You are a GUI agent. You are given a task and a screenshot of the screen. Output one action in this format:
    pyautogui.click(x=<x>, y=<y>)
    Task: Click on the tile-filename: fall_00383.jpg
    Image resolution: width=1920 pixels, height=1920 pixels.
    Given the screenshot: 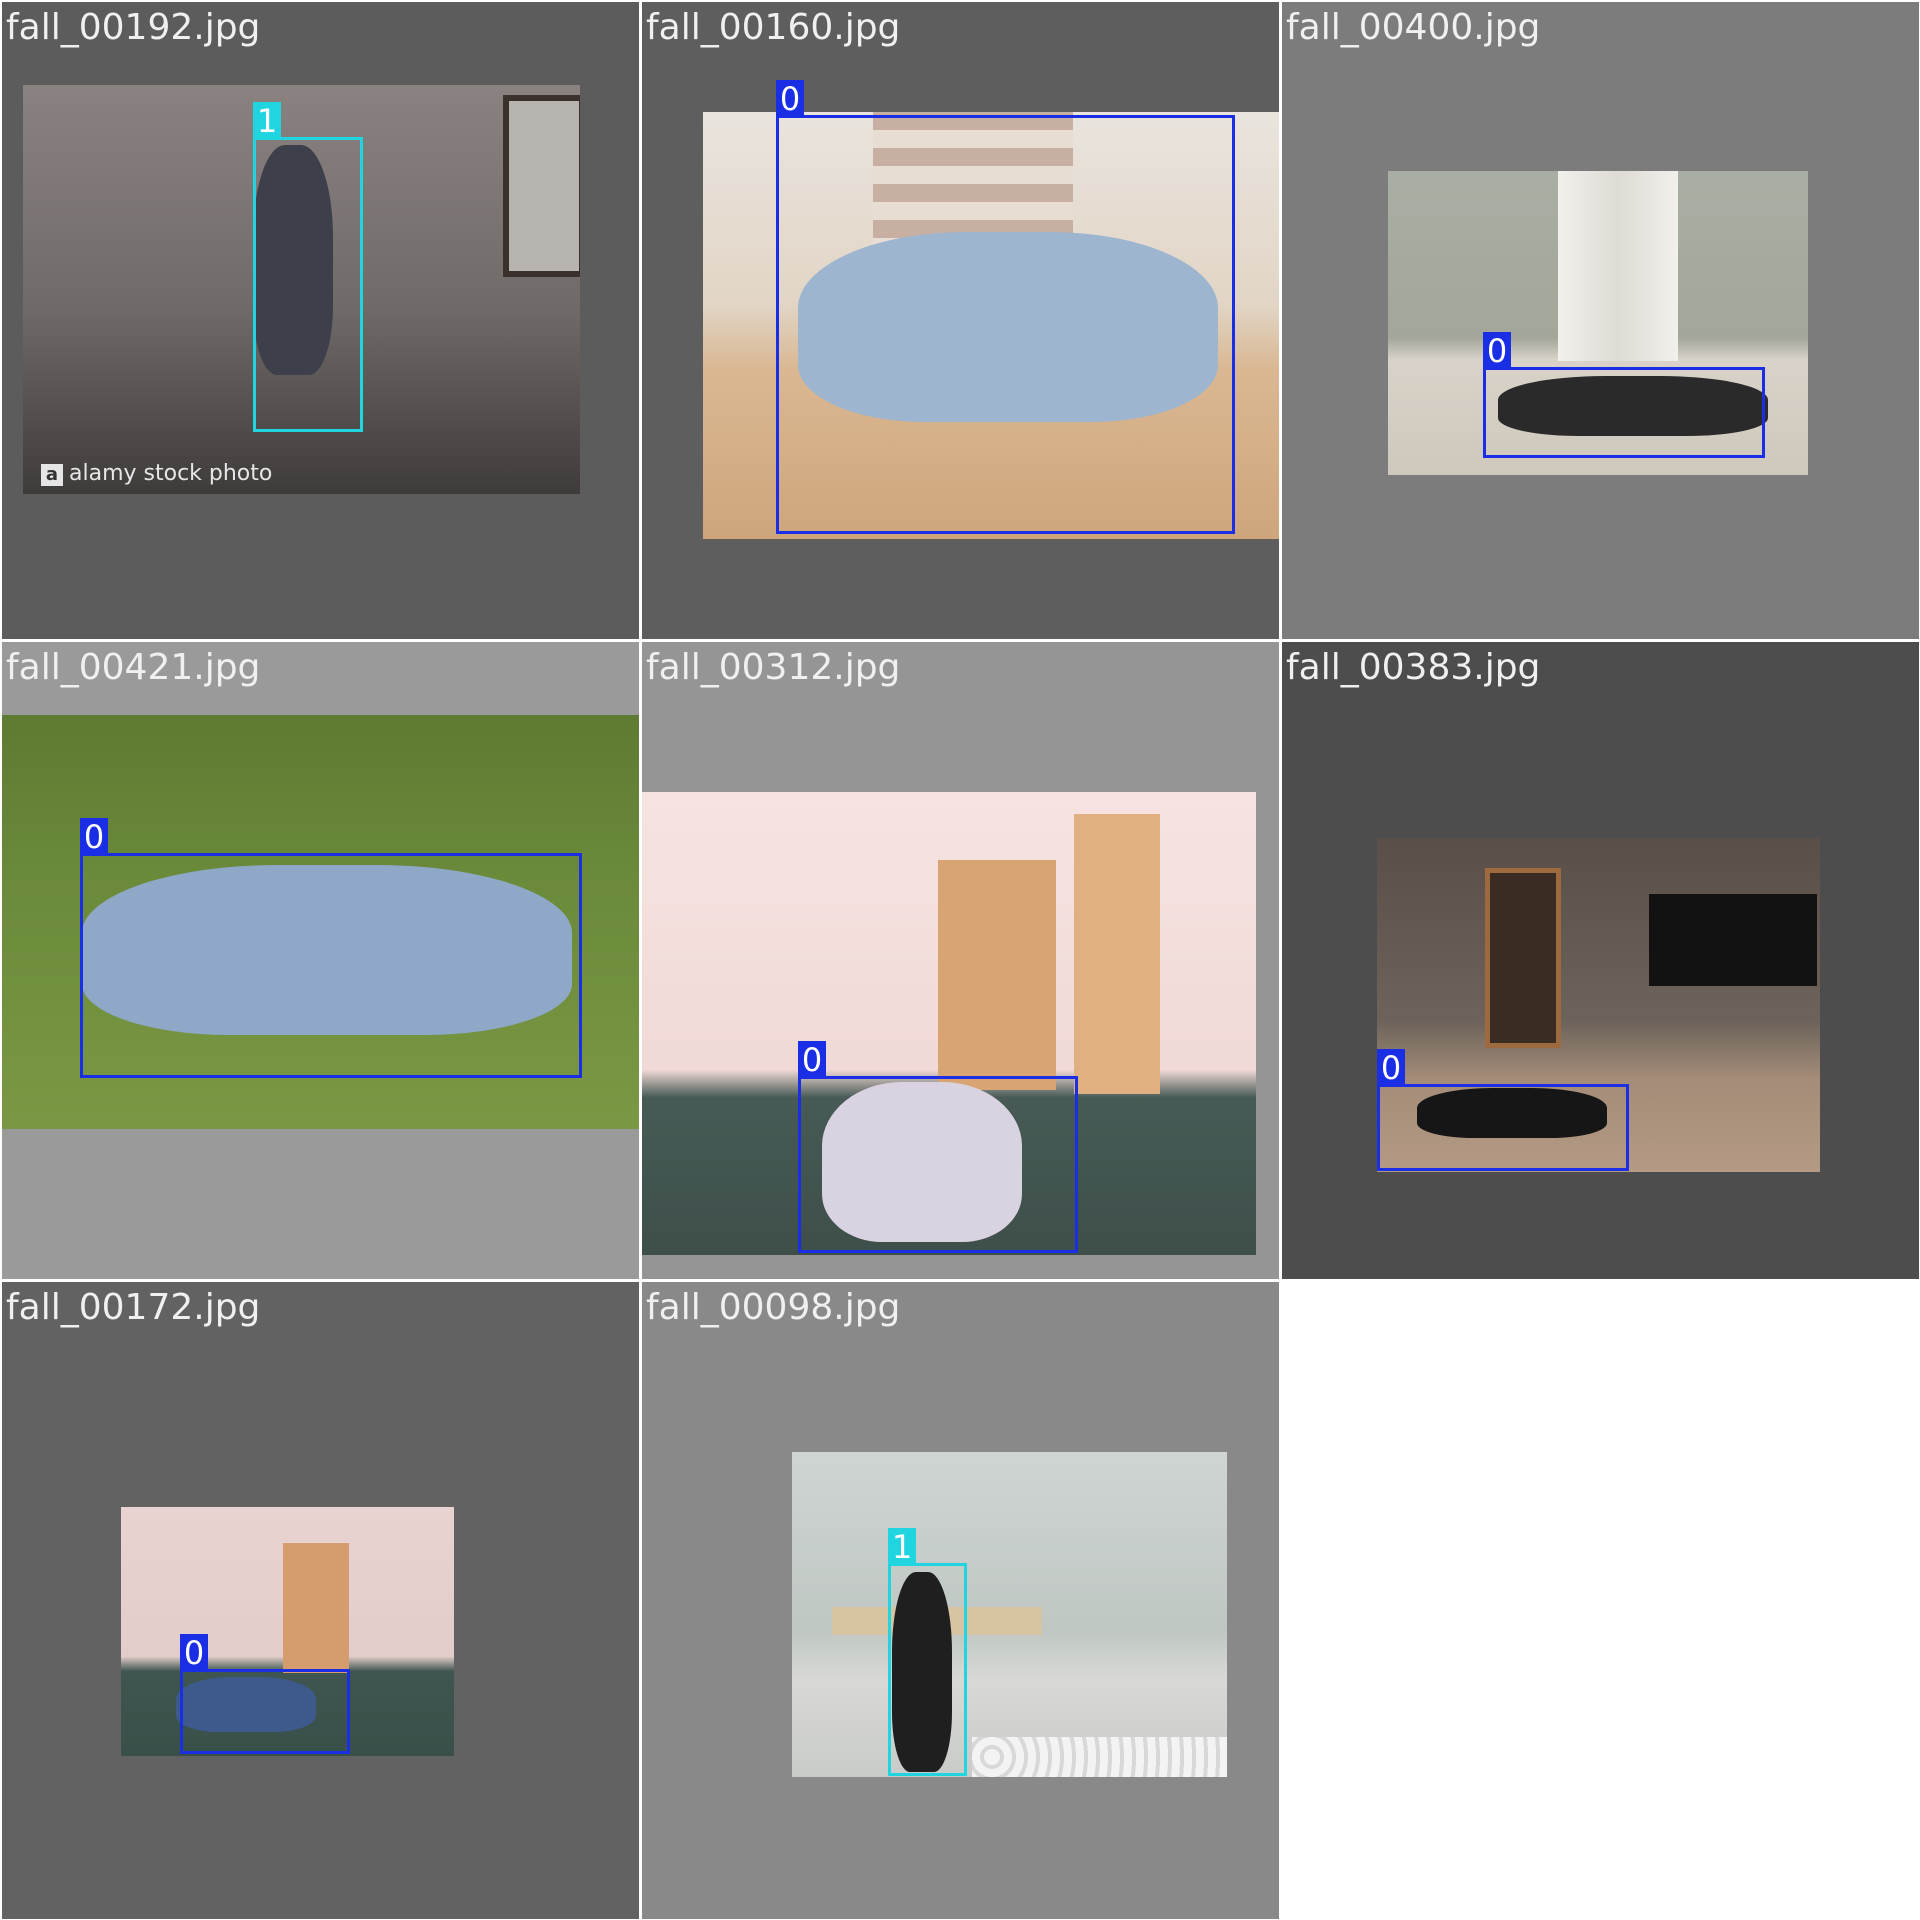 What is the action you would take?
    pyautogui.click(x=1413, y=667)
    